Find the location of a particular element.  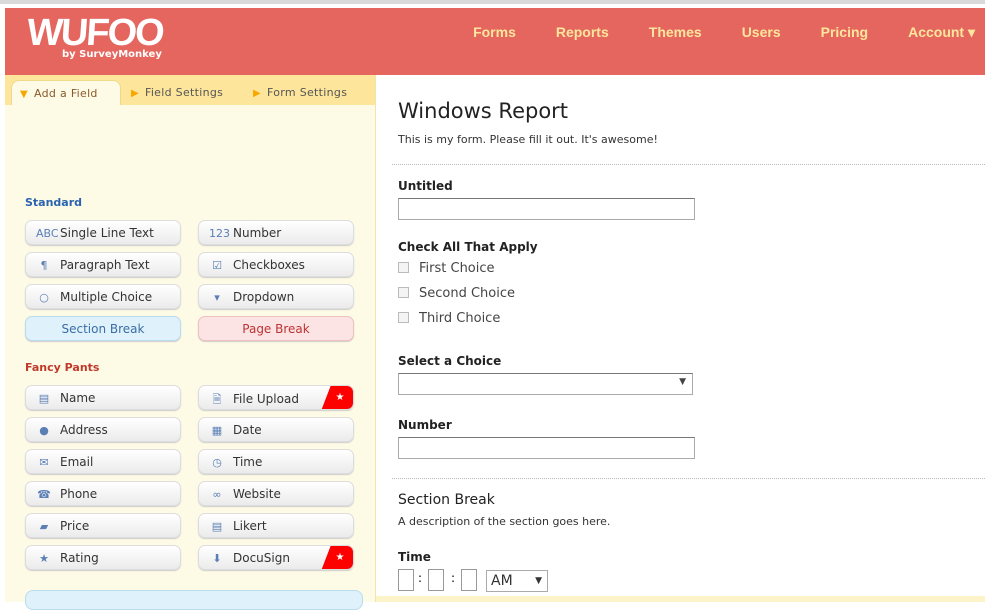

hour-input is located at coordinates (406, 580).